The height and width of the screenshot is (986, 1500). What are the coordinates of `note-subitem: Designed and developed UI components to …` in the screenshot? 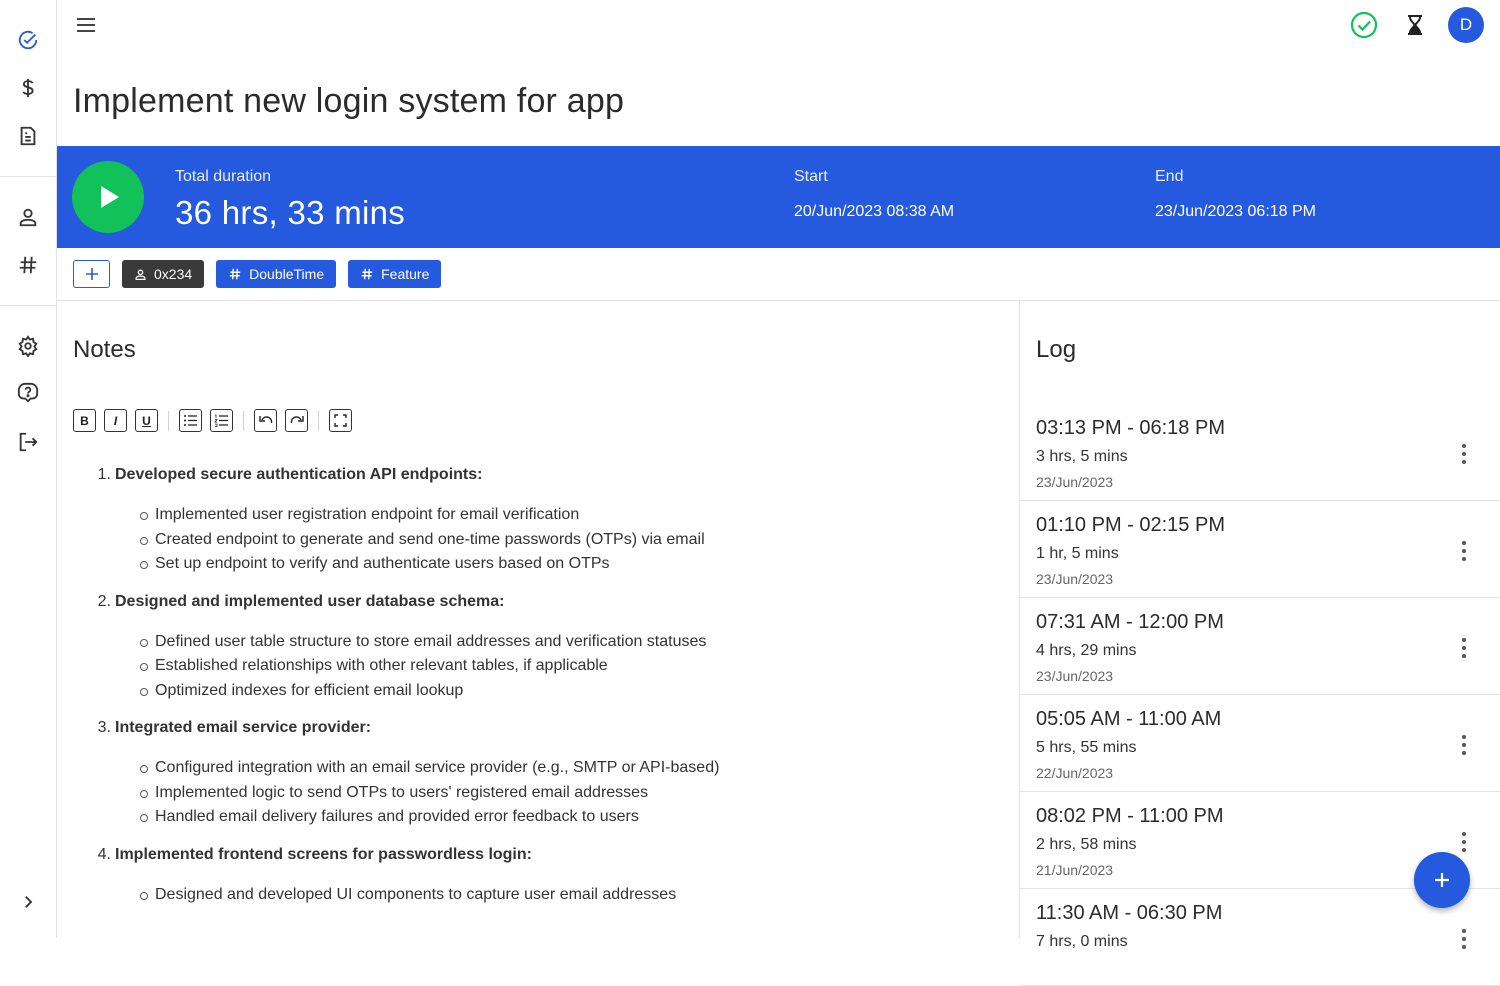 It's located at (571, 895).